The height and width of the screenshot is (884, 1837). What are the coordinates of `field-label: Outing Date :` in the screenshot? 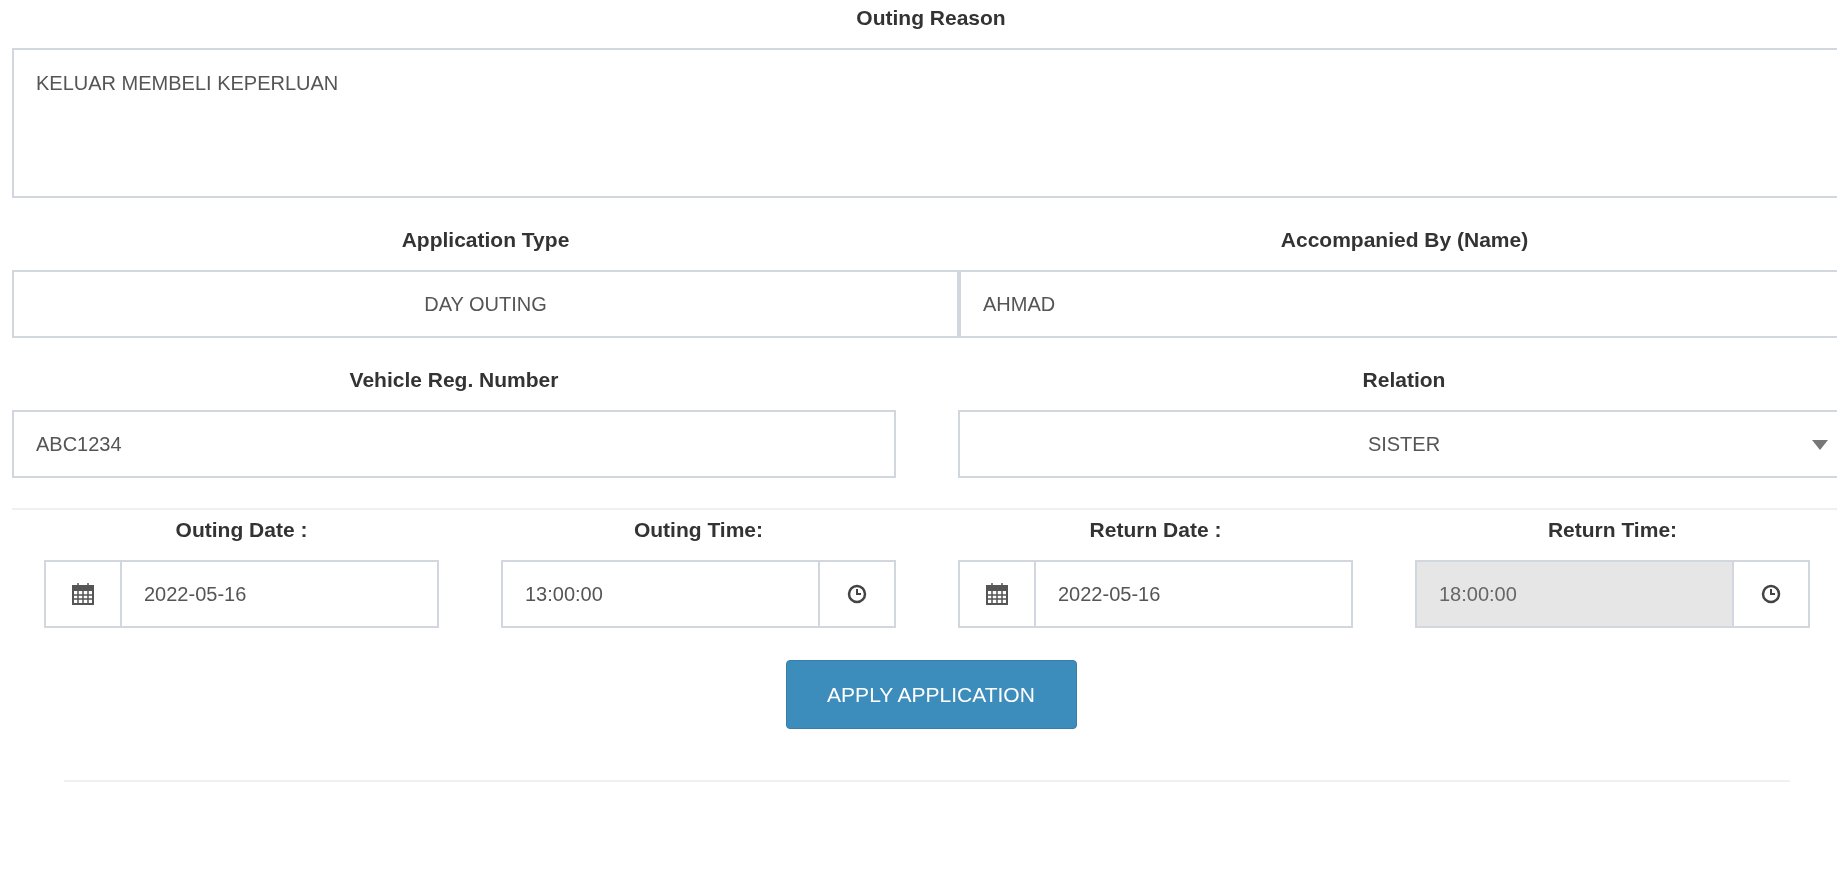 It's located at (241, 530).